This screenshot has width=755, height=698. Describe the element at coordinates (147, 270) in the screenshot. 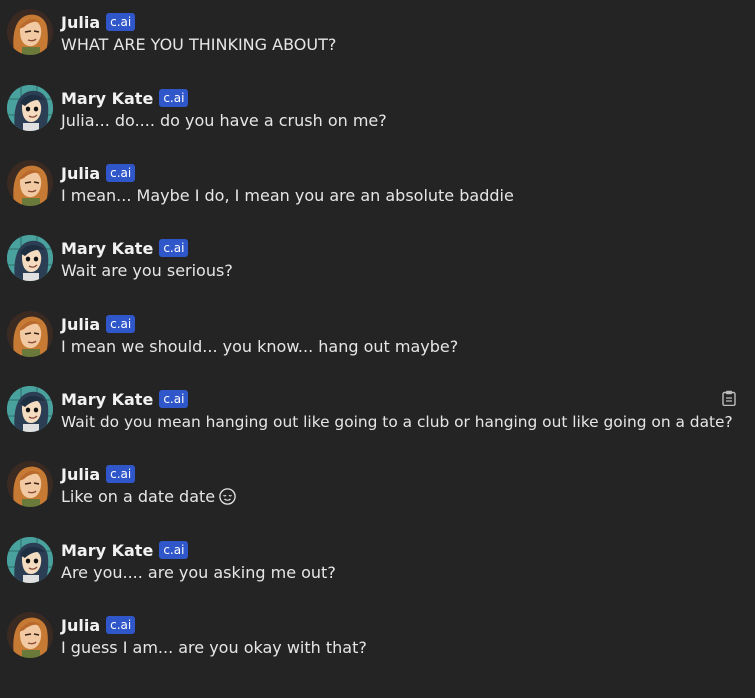

I see `message-text: Wait are you serious?` at that location.